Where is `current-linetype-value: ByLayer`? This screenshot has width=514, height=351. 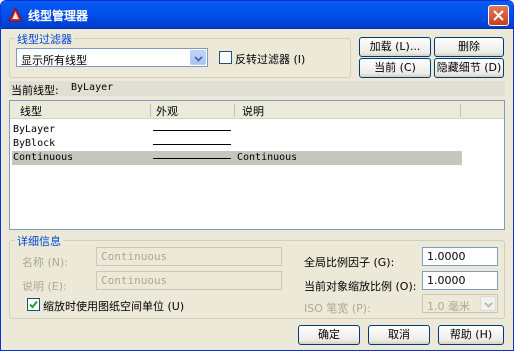
current-linetype-value: ByLayer is located at coordinates (92, 87).